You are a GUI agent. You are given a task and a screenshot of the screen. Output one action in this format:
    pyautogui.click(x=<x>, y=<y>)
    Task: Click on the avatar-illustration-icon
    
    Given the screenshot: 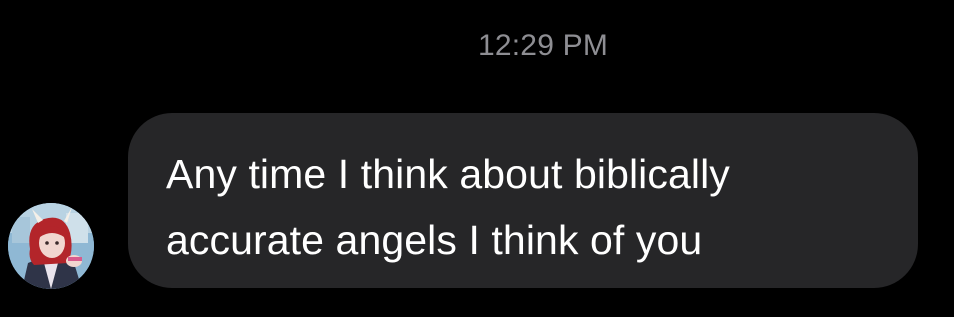 What is the action you would take?
    pyautogui.click(x=51, y=246)
    